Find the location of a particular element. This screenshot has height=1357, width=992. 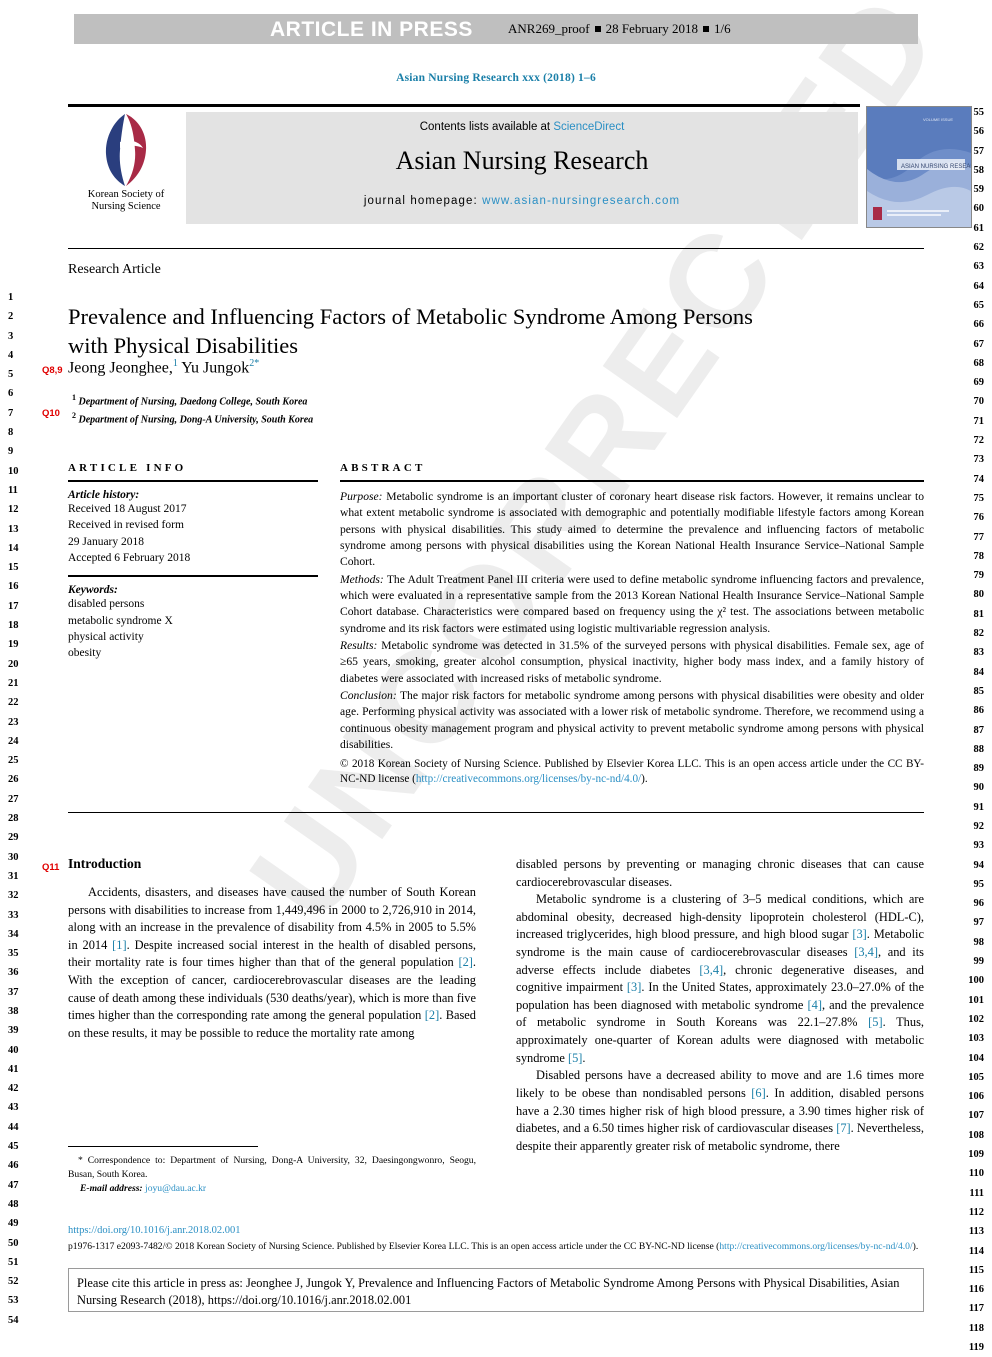

homepage-url-link: www.asian-nursingresearch.com is located at coordinates (581, 201).